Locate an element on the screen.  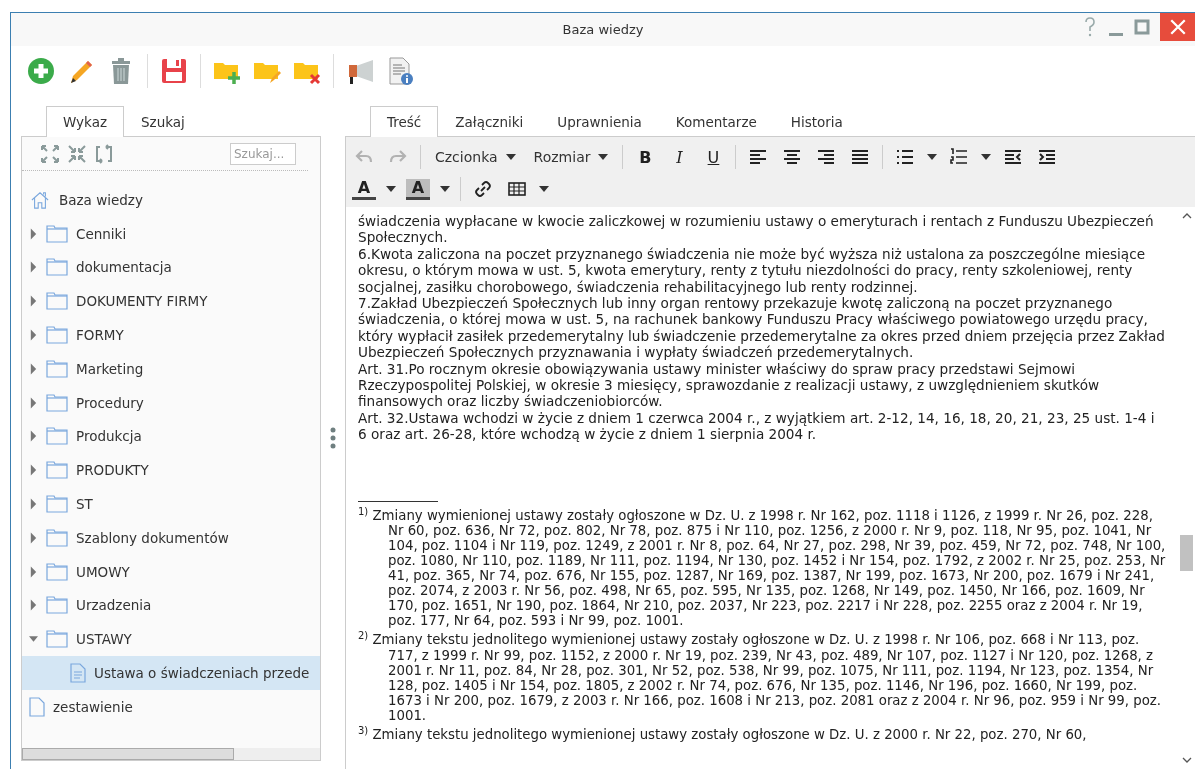
tree-label: Produkcja is located at coordinates (109, 436).